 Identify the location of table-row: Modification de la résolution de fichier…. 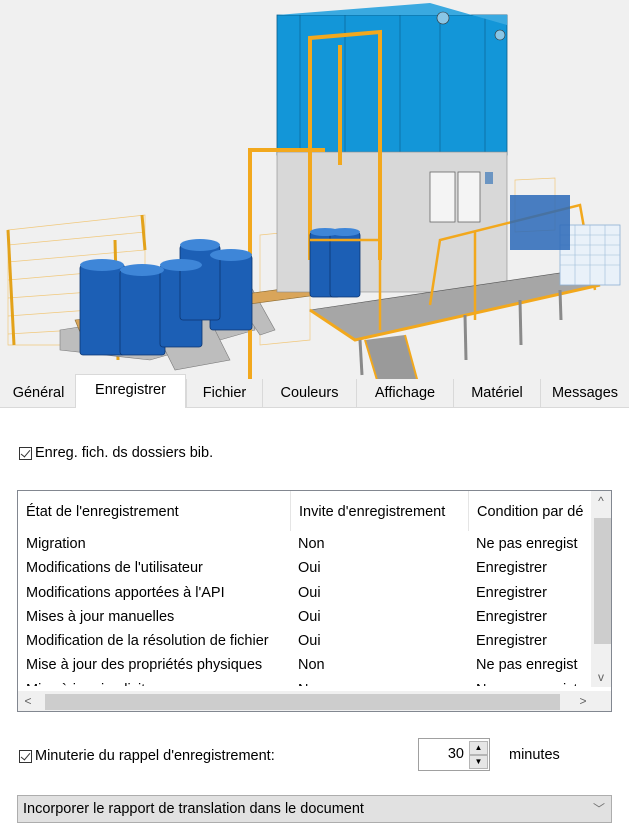
(305, 641).